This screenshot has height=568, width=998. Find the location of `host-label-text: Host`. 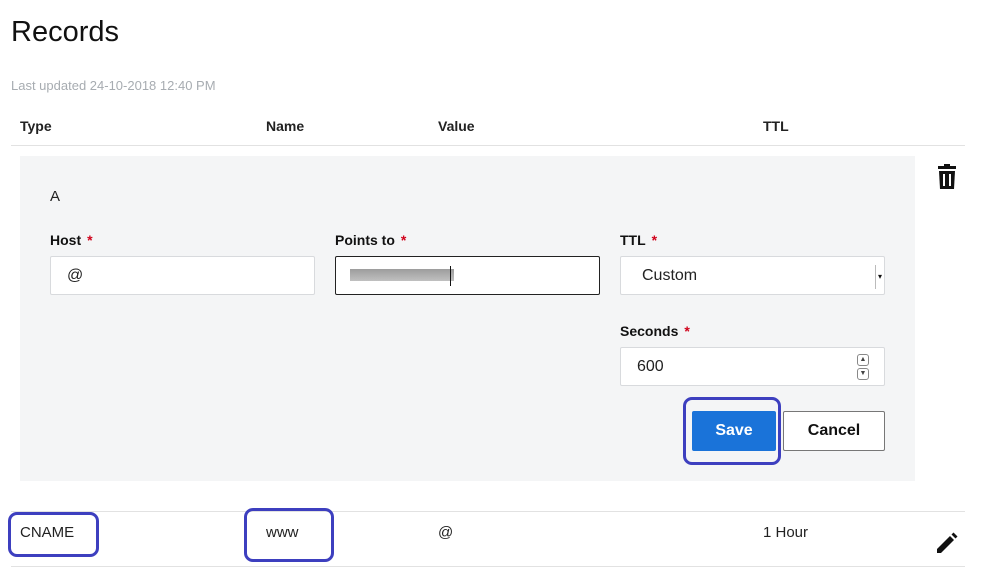

host-label-text: Host is located at coordinates (66, 240).